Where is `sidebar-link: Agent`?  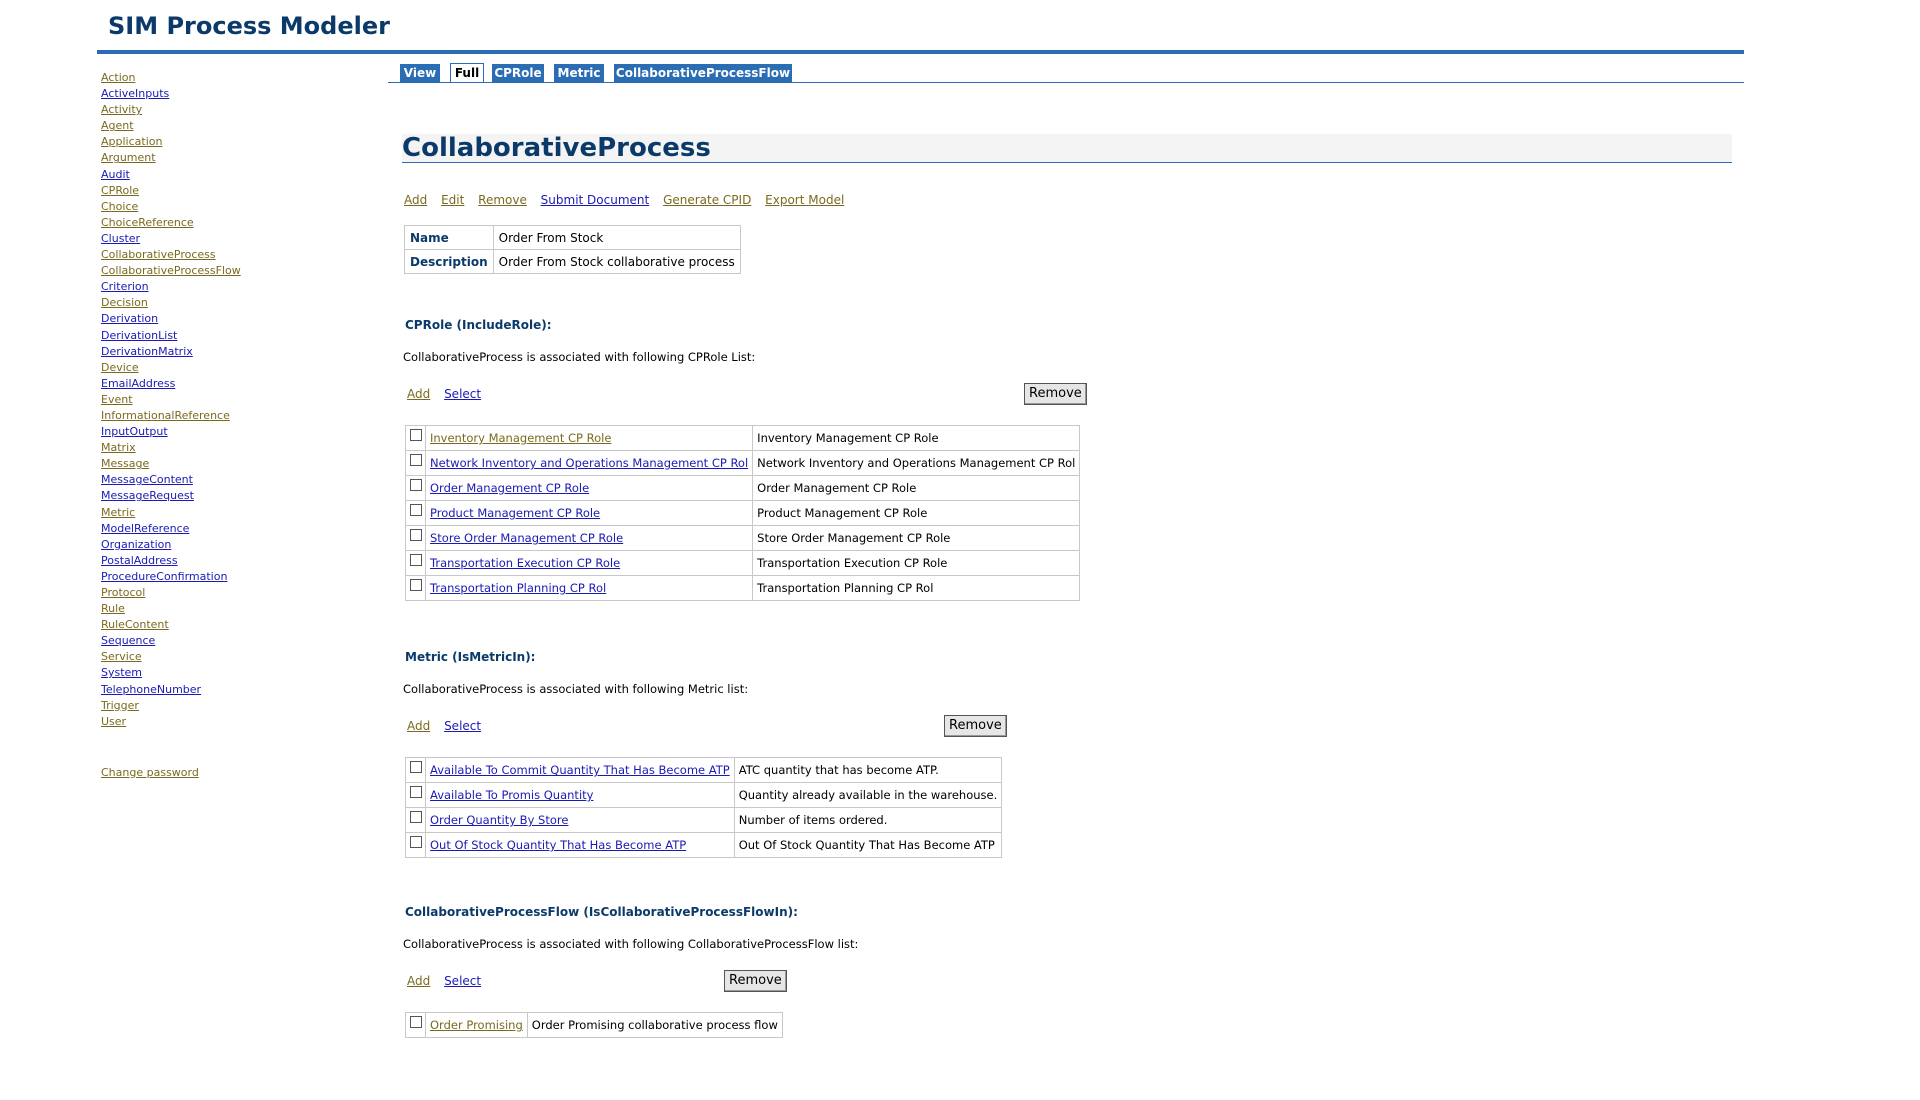 sidebar-link: Agent is located at coordinates (117, 125).